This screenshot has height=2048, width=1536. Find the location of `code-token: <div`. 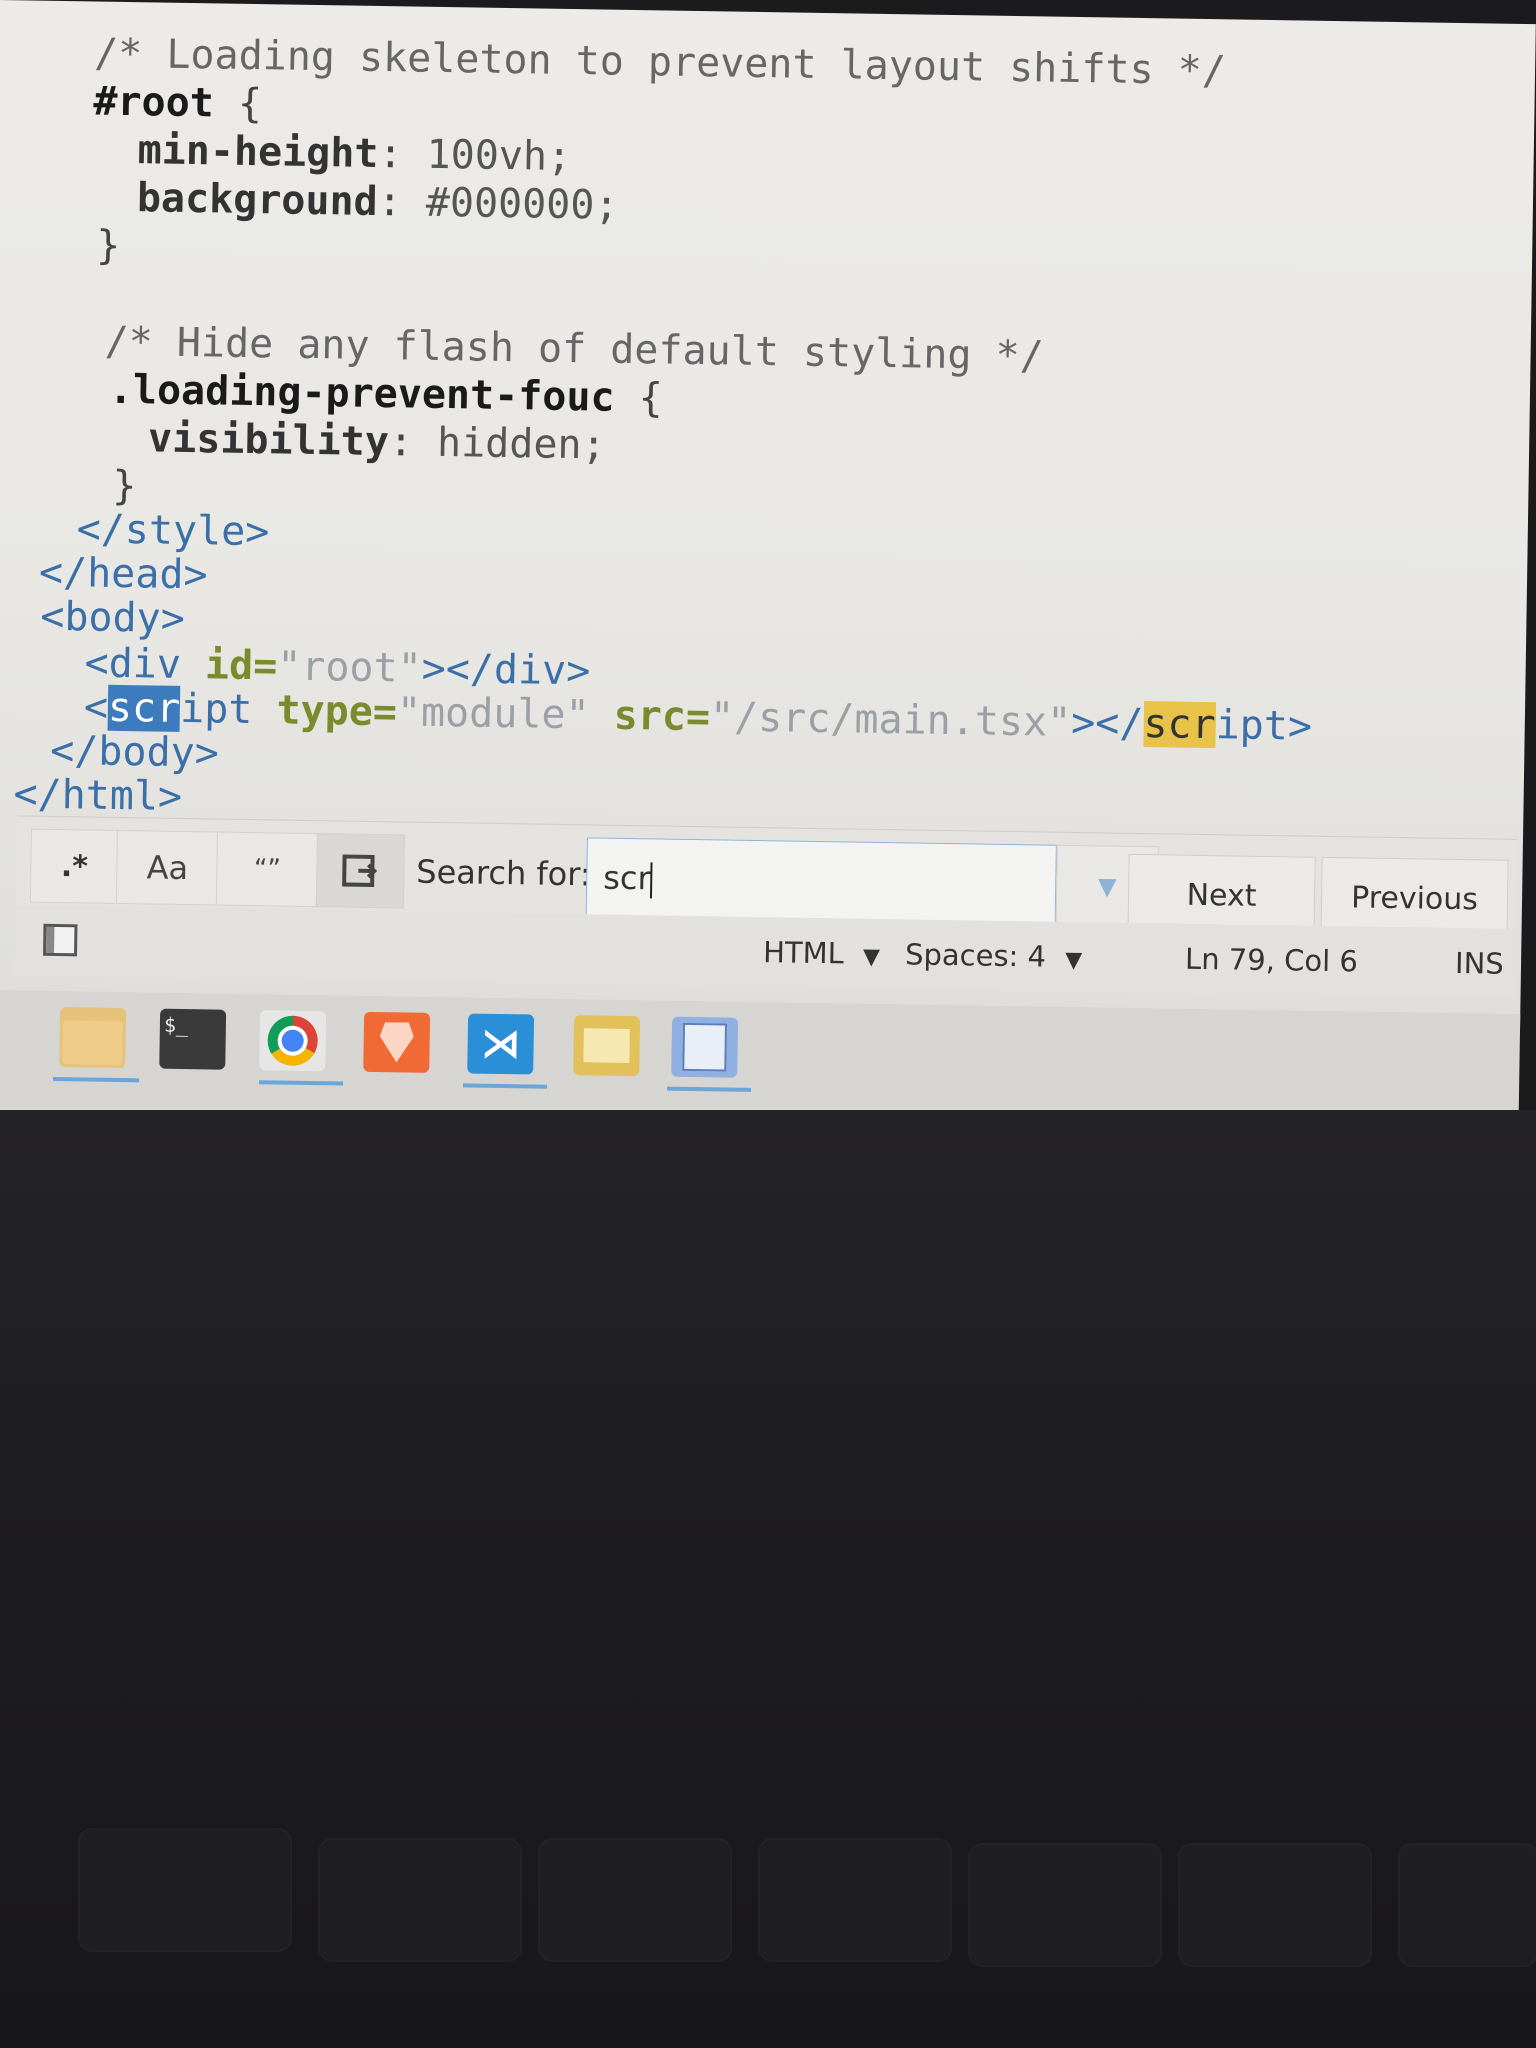

code-token: <div is located at coordinates (145, 664).